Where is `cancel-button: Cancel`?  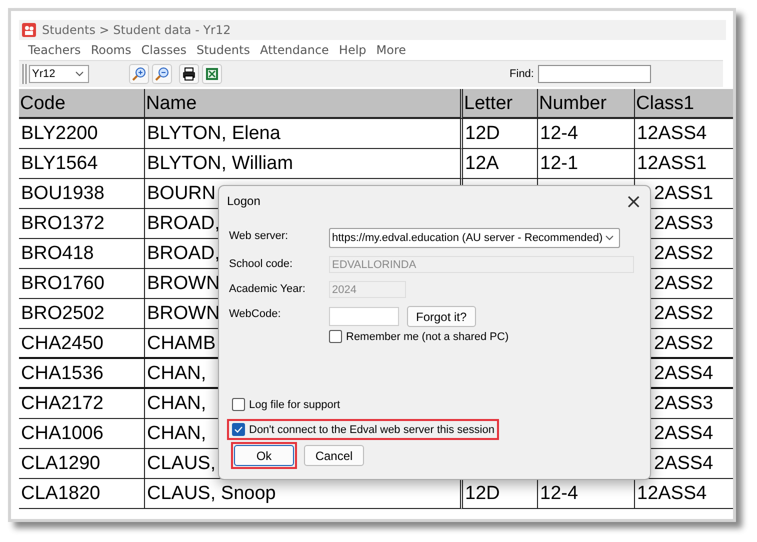
cancel-button: Cancel is located at coordinates (334, 455).